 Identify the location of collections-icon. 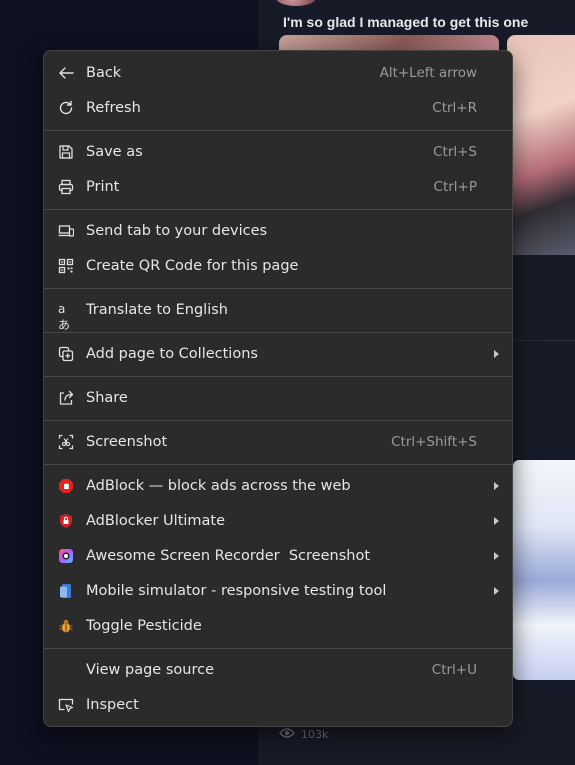
(66, 354).